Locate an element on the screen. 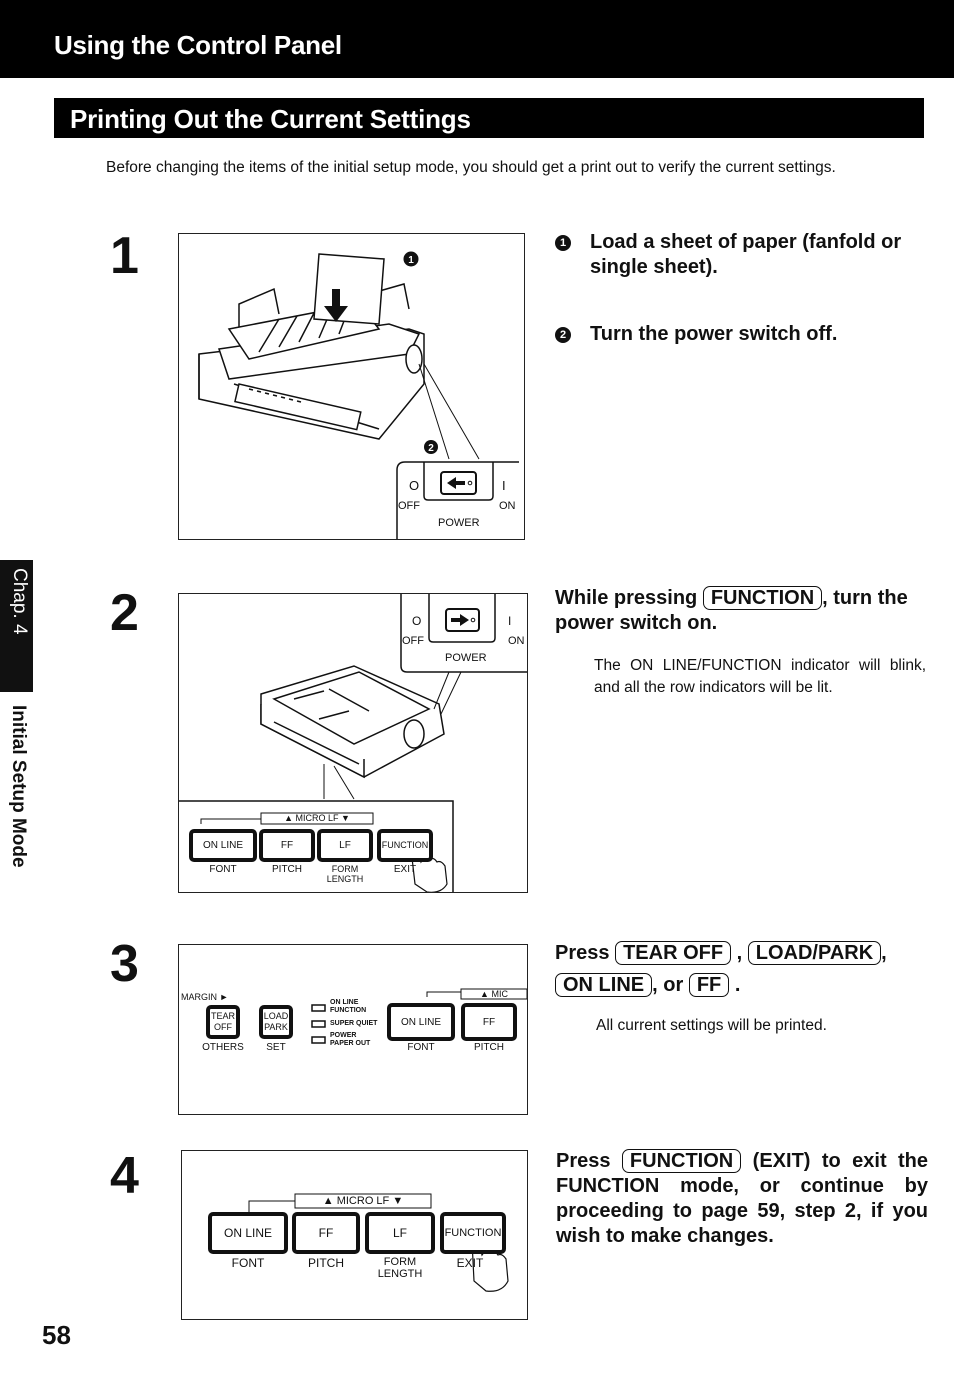 Image resolution: width=954 pixels, height=1392 pixels. step-number: 4 is located at coordinates (124, 1176).